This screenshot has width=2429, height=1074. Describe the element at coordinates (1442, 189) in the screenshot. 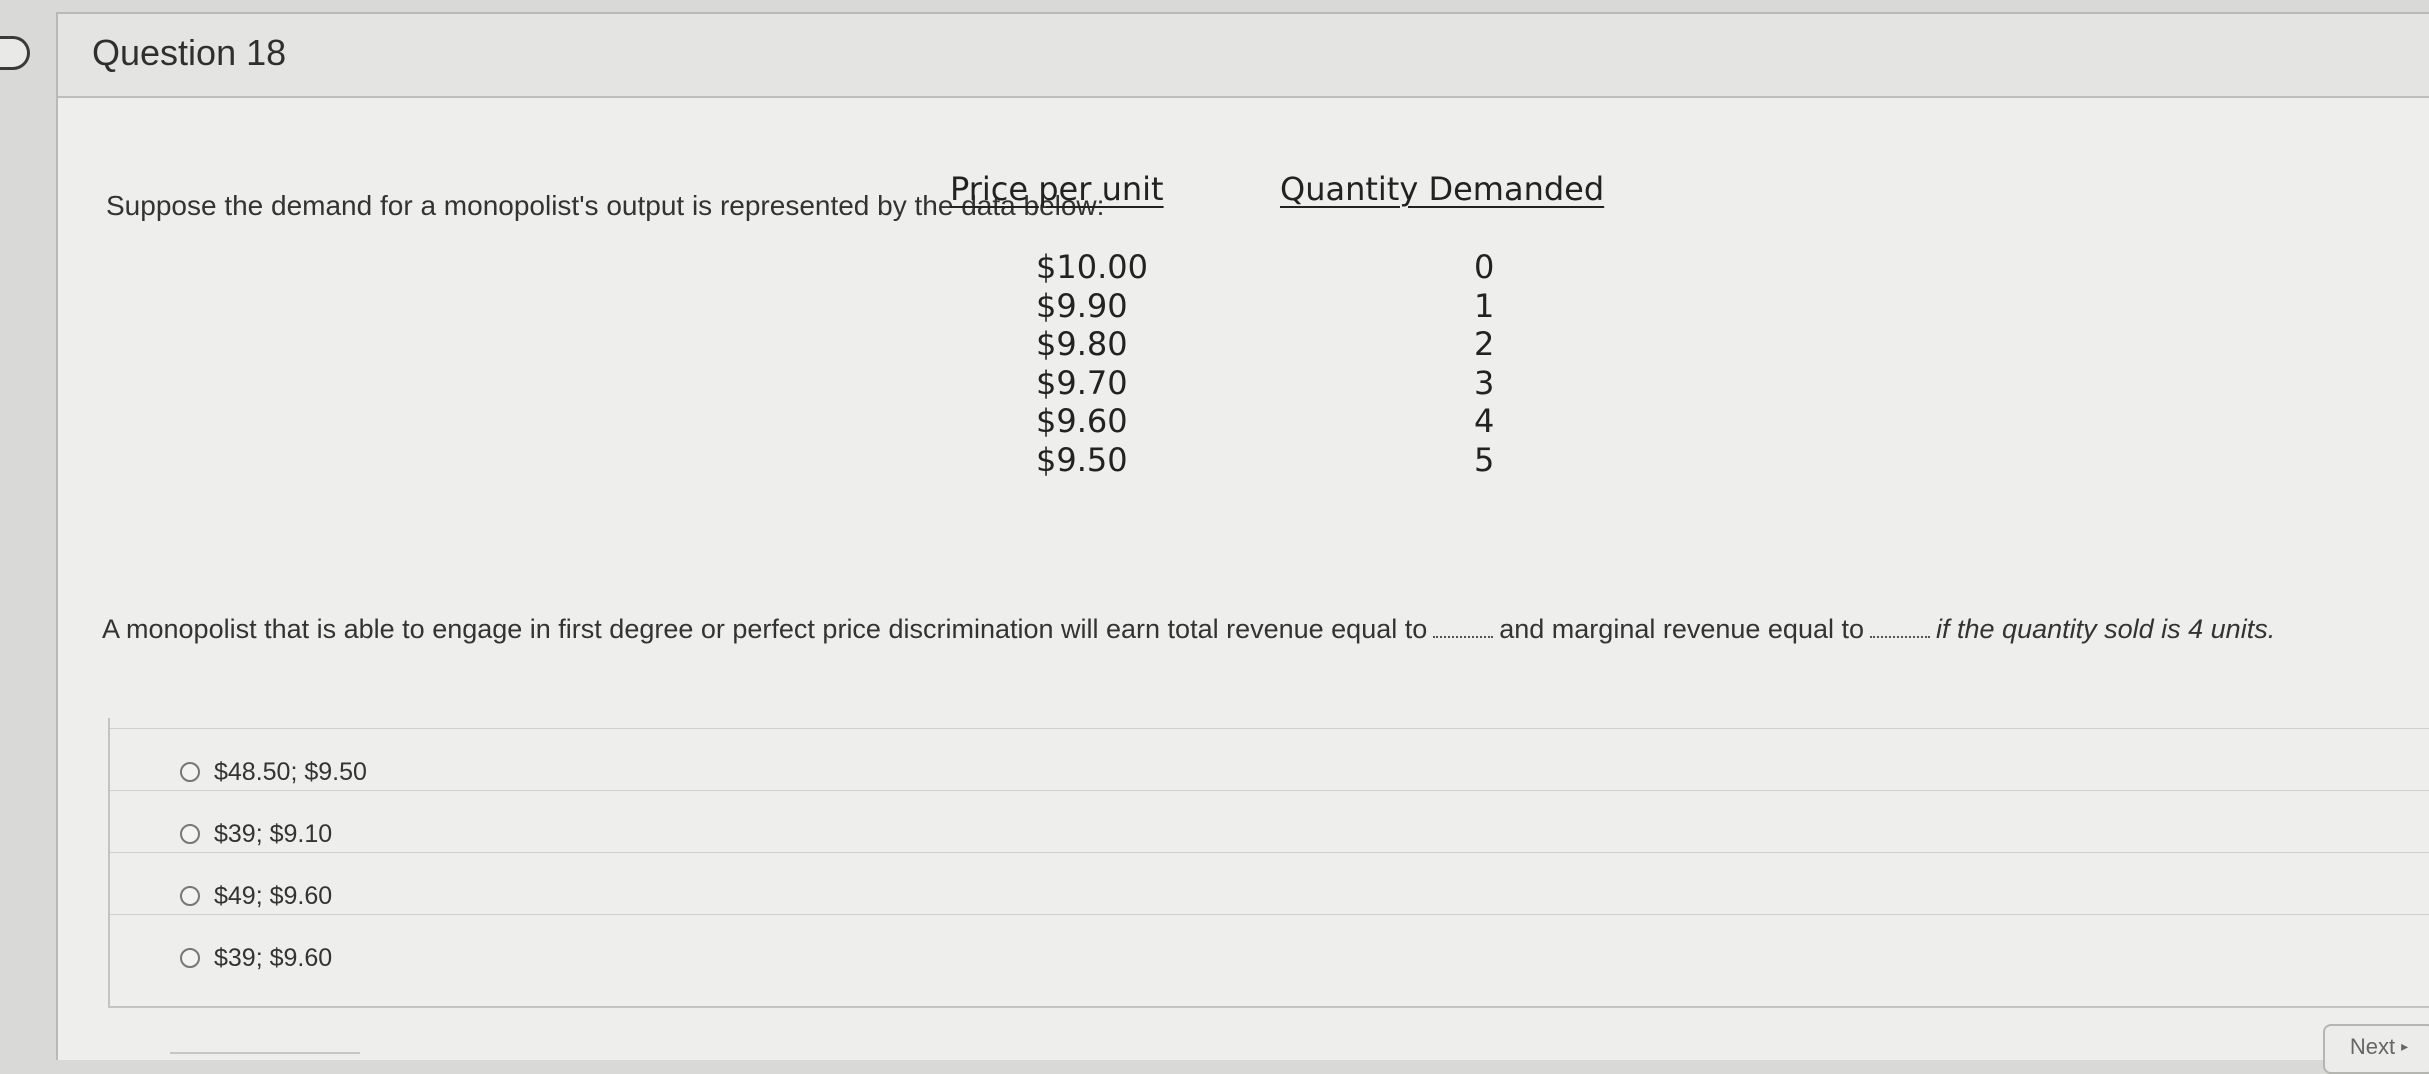

I see `quantity-column-header: Quantity Demanded` at that location.